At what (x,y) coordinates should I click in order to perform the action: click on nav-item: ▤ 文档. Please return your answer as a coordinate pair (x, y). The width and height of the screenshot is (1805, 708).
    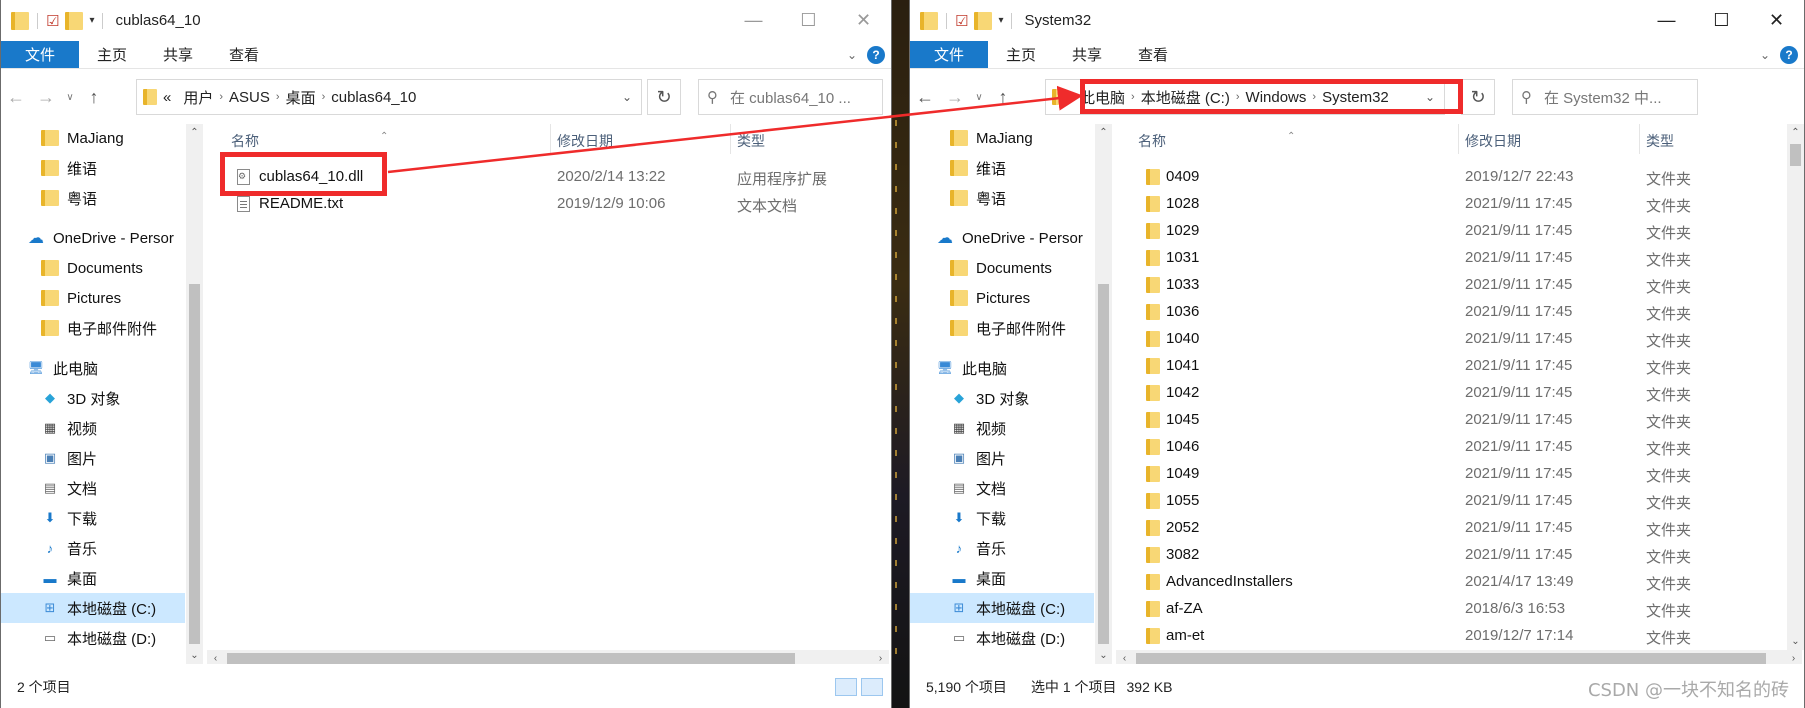
    Looking at the image, I should click on (978, 488).